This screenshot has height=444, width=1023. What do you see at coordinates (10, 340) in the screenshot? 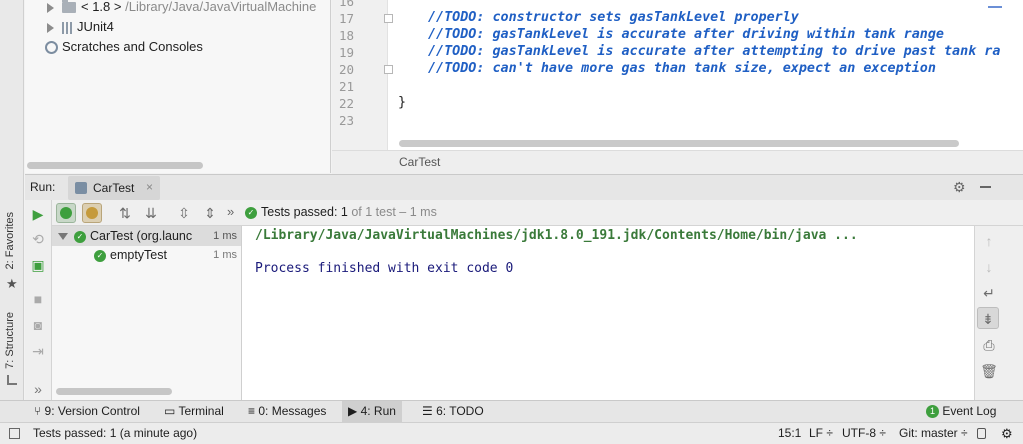
I see `structure-side-tab: 7: Structure` at bounding box center [10, 340].